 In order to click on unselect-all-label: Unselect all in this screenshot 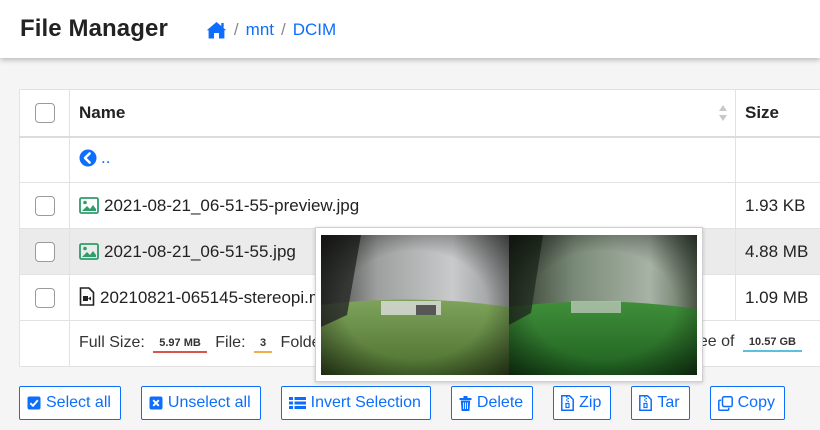, I will do `click(209, 402)`.